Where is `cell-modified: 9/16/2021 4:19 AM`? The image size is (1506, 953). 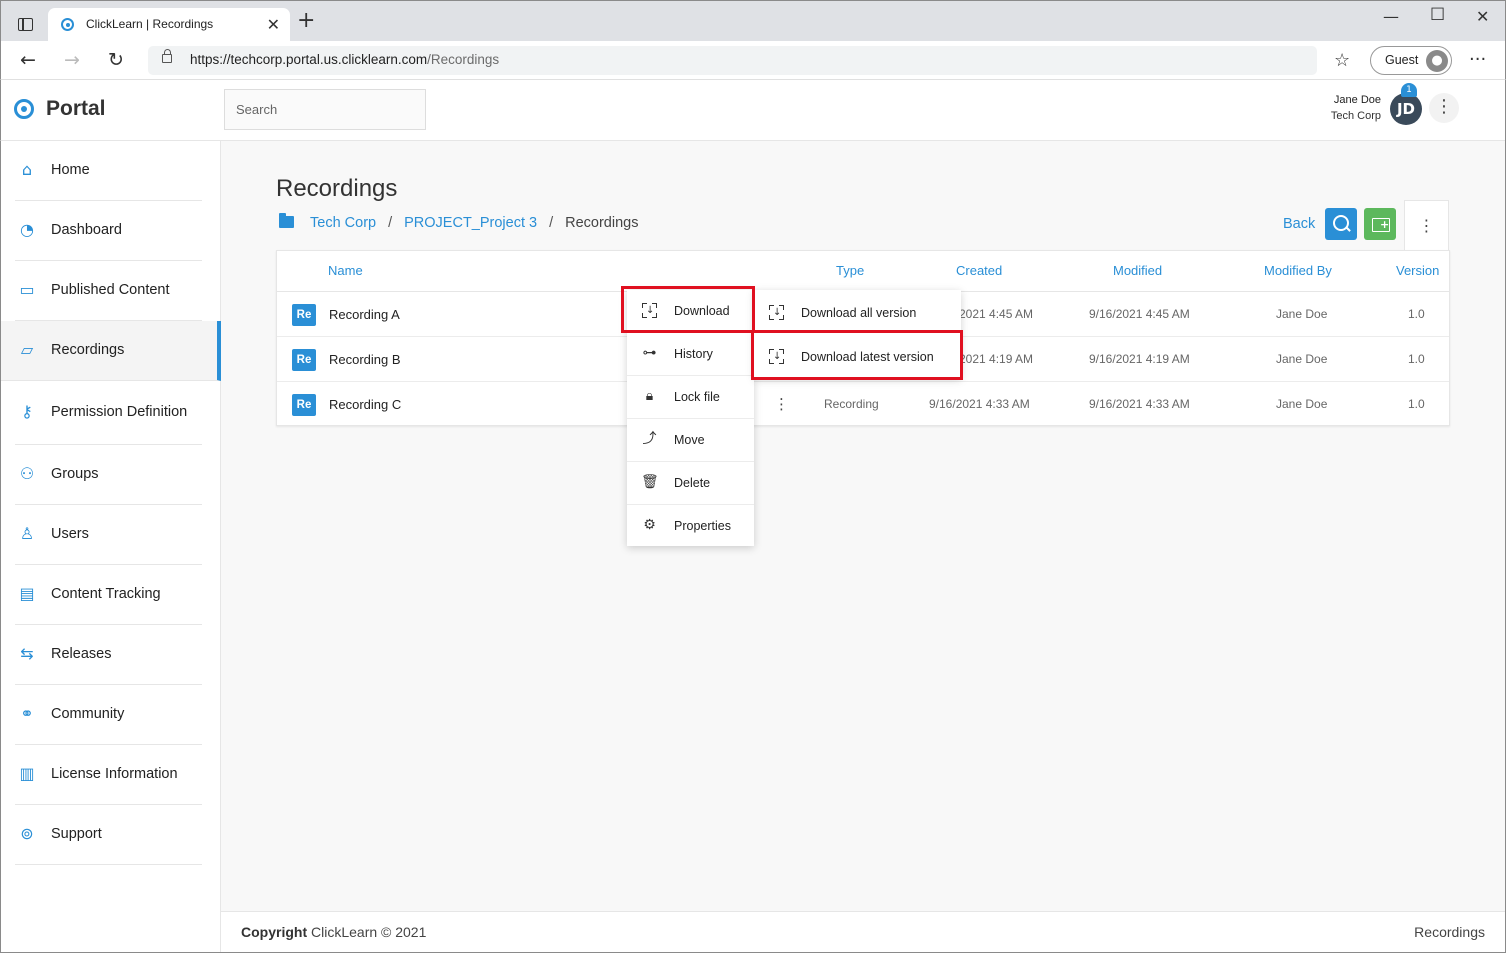
cell-modified: 9/16/2021 4:19 AM is located at coordinates (1139, 359).